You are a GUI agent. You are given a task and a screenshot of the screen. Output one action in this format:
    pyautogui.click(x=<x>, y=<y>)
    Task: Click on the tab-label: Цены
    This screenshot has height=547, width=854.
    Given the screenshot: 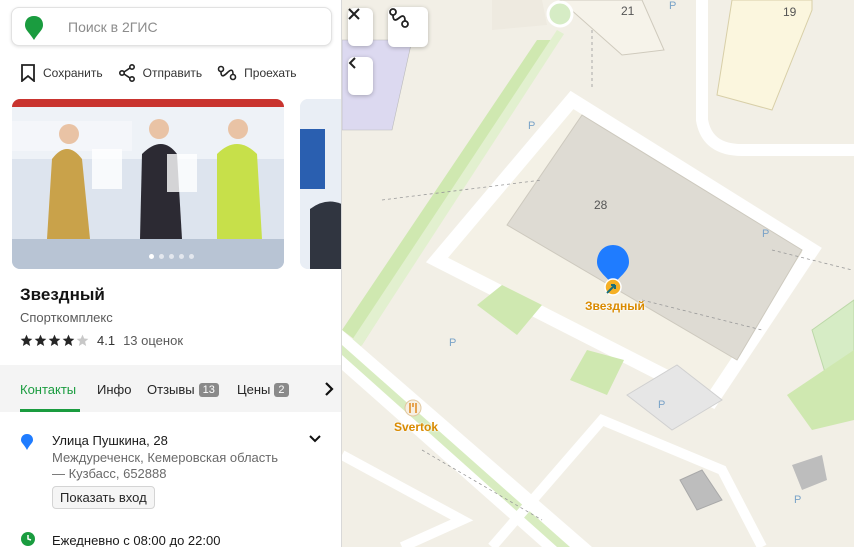 What is the action you would take?
    pyautogui.click(x=254, y=389)
    